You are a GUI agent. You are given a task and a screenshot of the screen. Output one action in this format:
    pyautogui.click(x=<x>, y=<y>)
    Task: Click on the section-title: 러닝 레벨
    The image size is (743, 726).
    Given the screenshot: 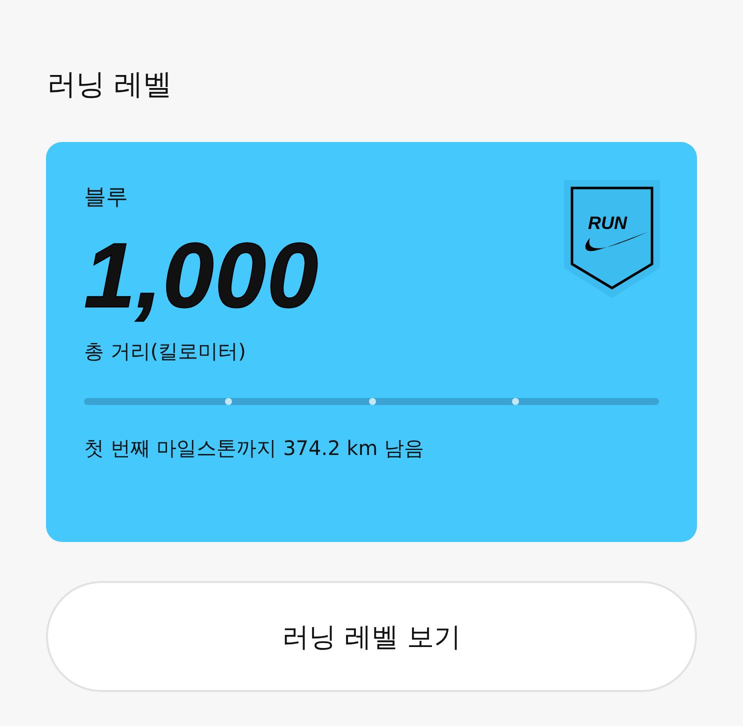 What is the action you would take?
    pyautogui.click(x=110, y=84)
    